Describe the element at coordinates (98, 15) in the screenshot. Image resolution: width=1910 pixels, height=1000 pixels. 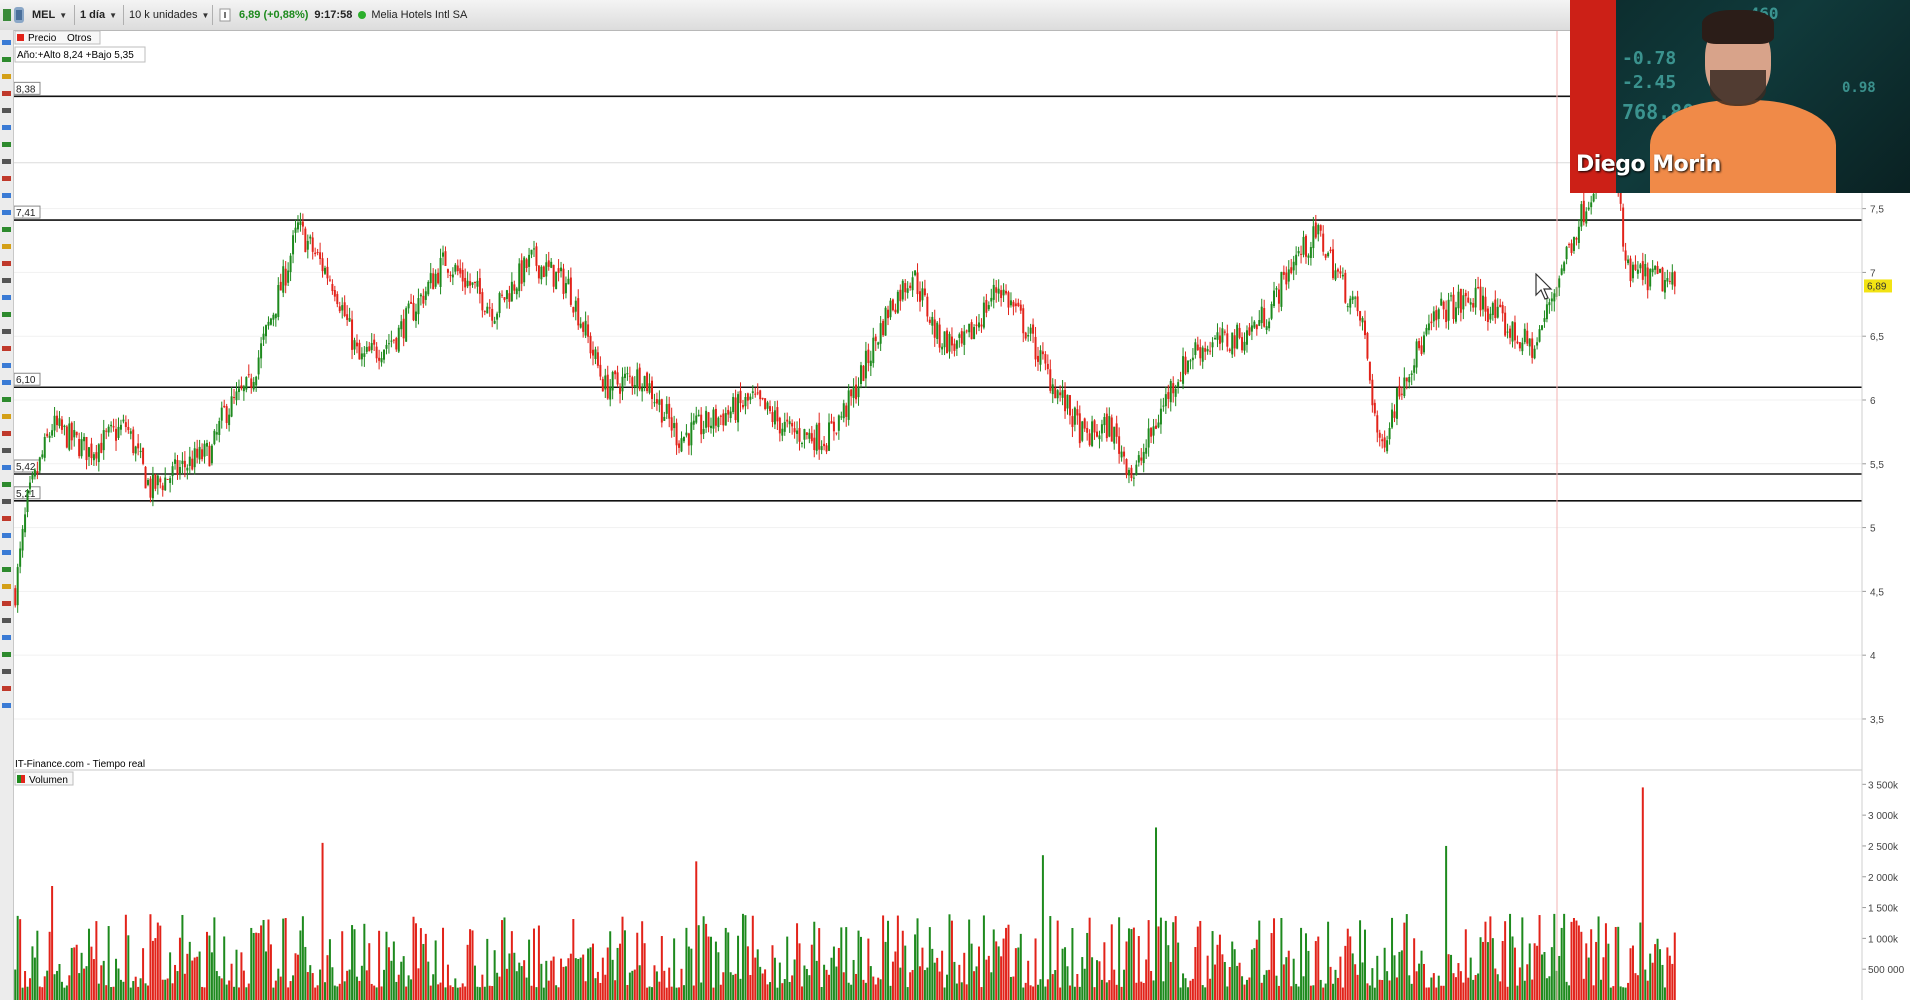
I see `period-selector: 1 día ▼` at that location.